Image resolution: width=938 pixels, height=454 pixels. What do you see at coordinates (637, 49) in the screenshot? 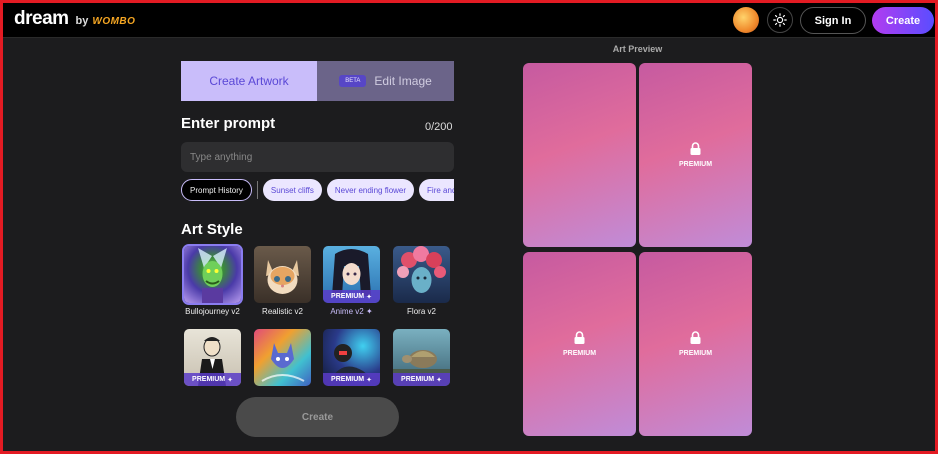
I see `art-preview-title: Art Preview` at bounding box center [637, 49].